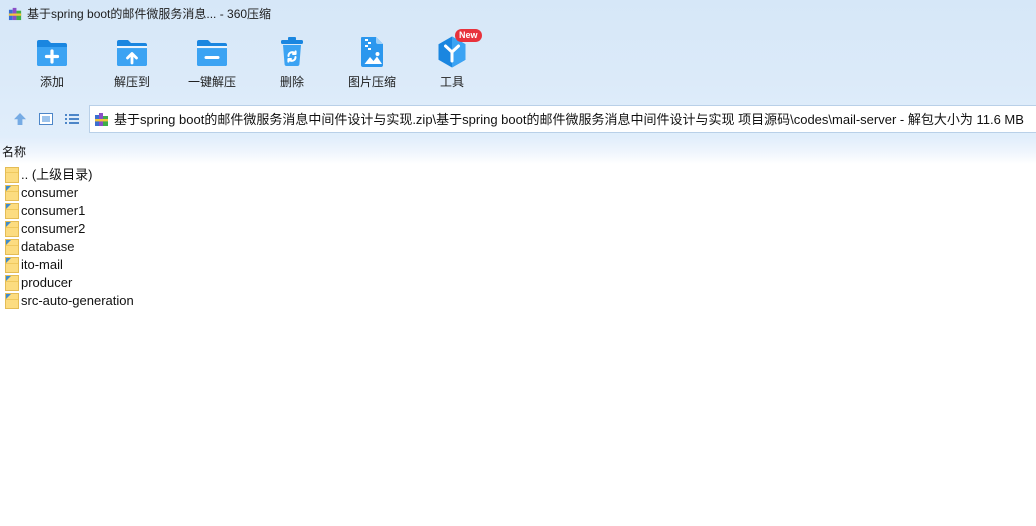 This screenshot has width=1036, height=526. I want to click on tools-button: New 工具, so click(452, 62).